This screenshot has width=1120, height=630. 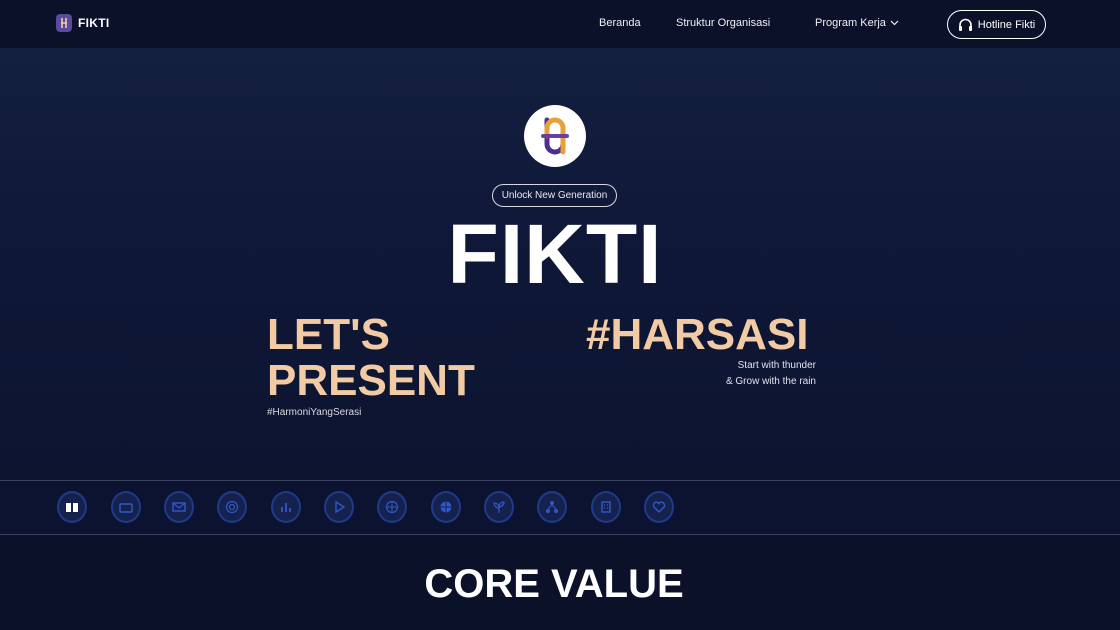 I want to click on play-icon, so click(x=339, y=507).